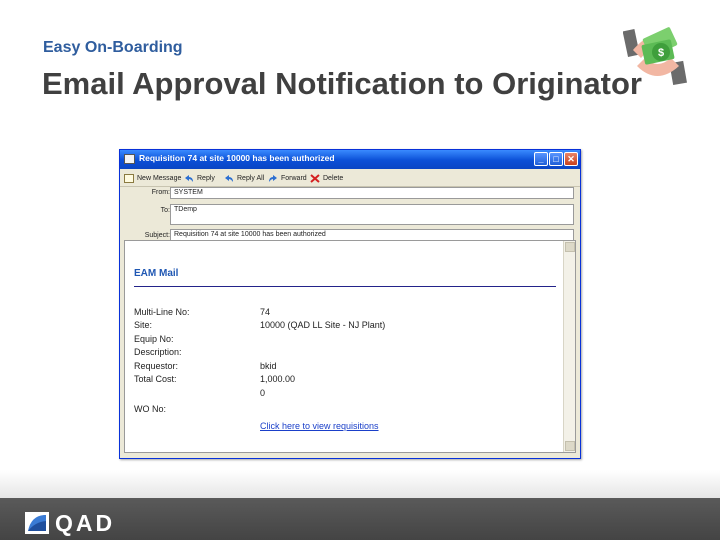  I want to click on from-label: From:, so click(160, 192).